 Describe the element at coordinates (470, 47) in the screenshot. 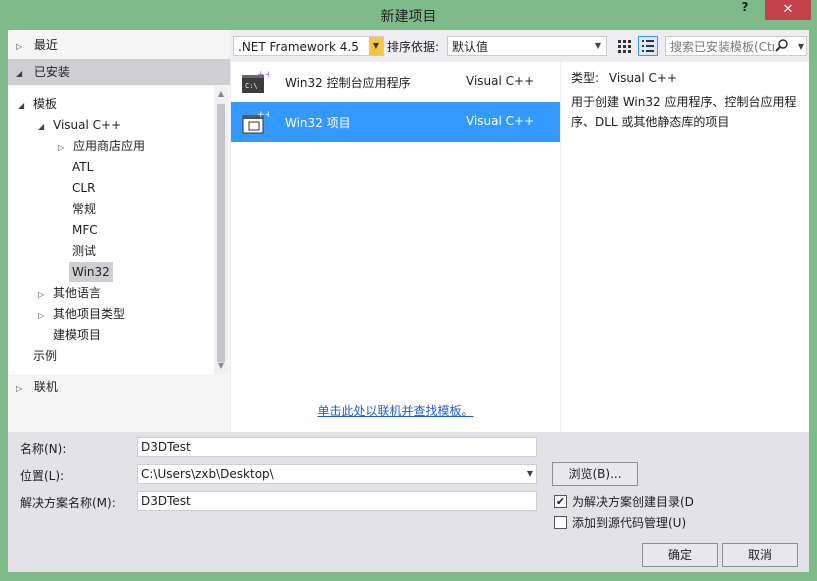

I see `sort-value: 默认值` at that location.